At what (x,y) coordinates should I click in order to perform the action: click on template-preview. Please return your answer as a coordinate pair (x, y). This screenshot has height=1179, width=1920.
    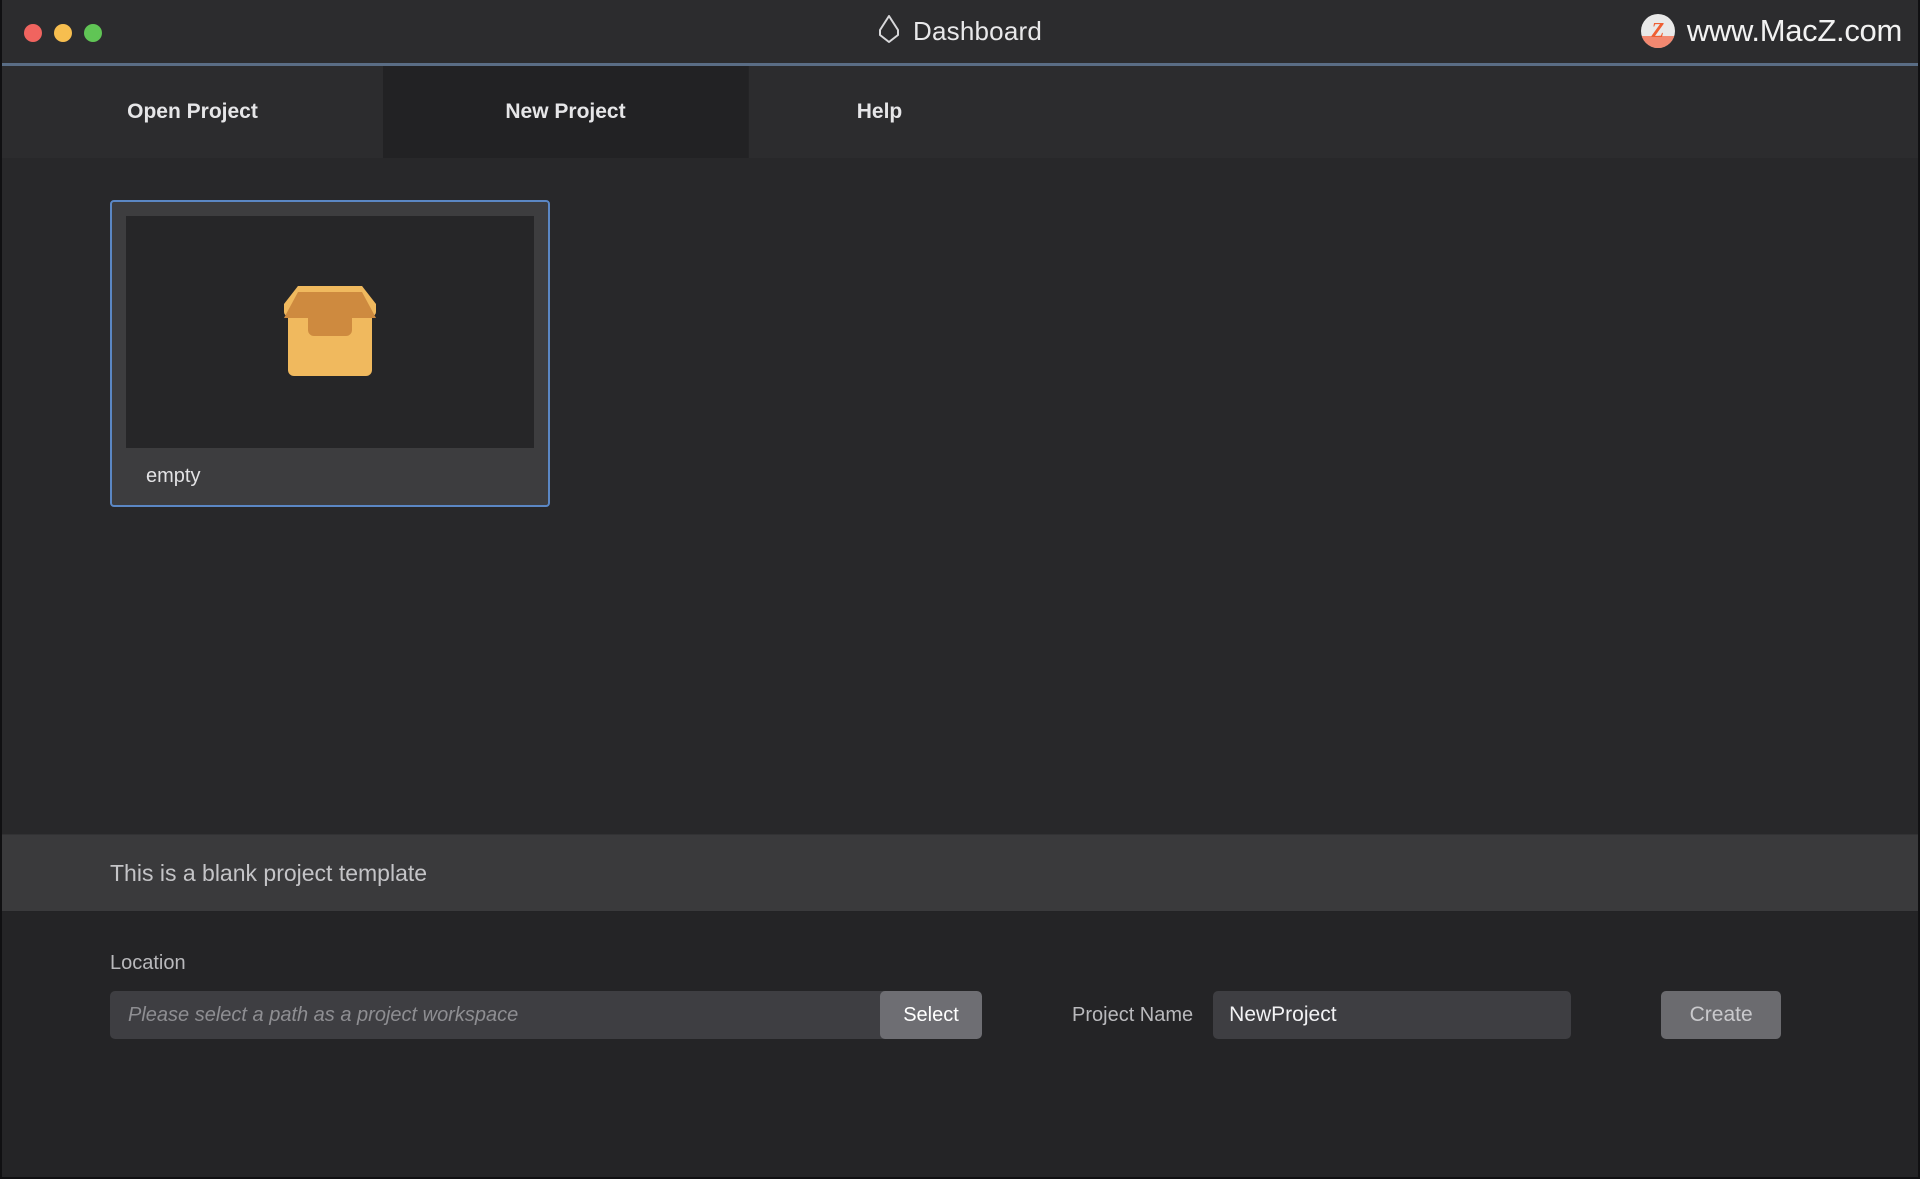
    Looking at the image, I should click on (330, 332).